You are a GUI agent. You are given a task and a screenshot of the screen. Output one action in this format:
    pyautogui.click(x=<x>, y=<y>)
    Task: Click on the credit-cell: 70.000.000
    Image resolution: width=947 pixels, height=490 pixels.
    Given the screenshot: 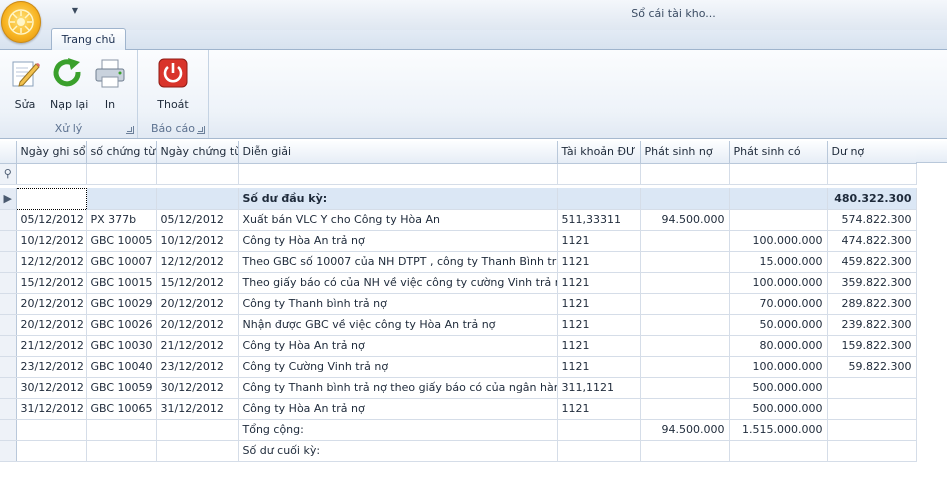 What is the action you would take?
    pyautogui.click(x=778, y=304)
    